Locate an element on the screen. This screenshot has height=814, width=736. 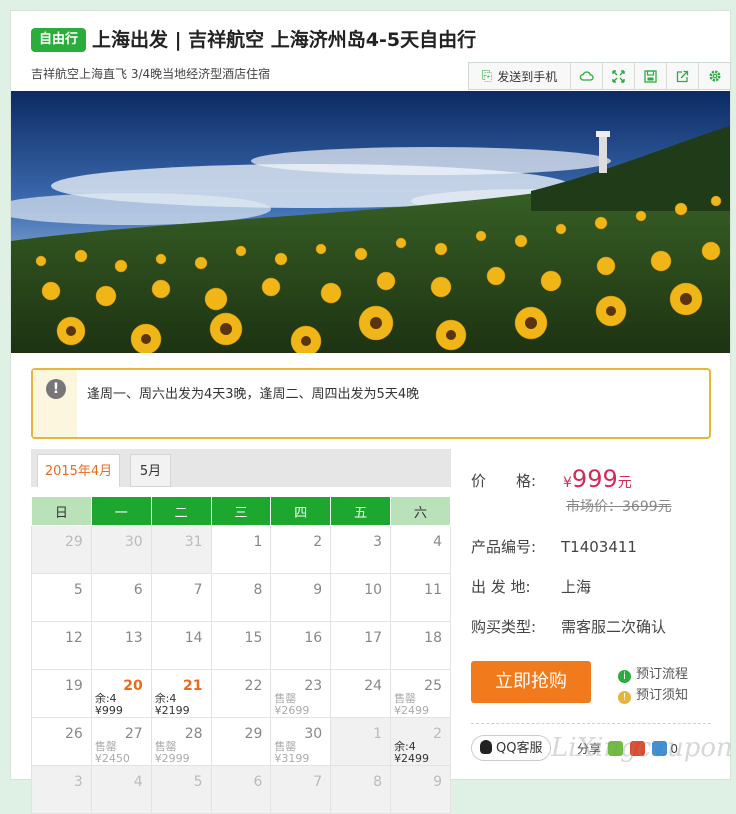
day-price: ¥3199 is located at coordinates (292, 758).